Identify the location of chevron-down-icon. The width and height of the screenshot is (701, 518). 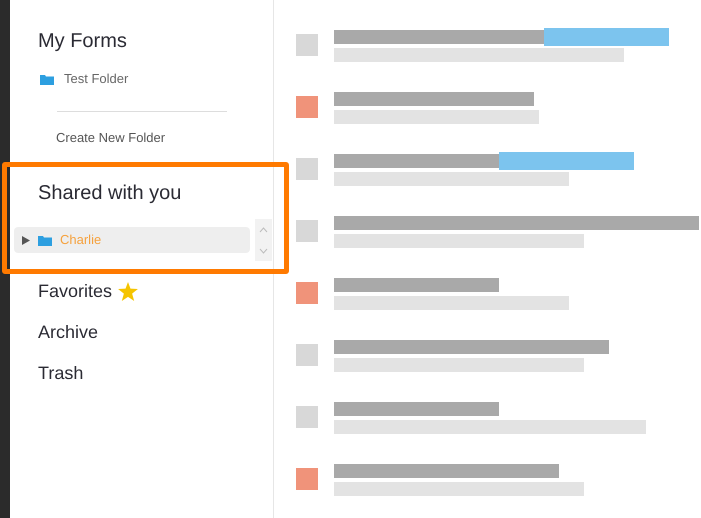
(263, 251).